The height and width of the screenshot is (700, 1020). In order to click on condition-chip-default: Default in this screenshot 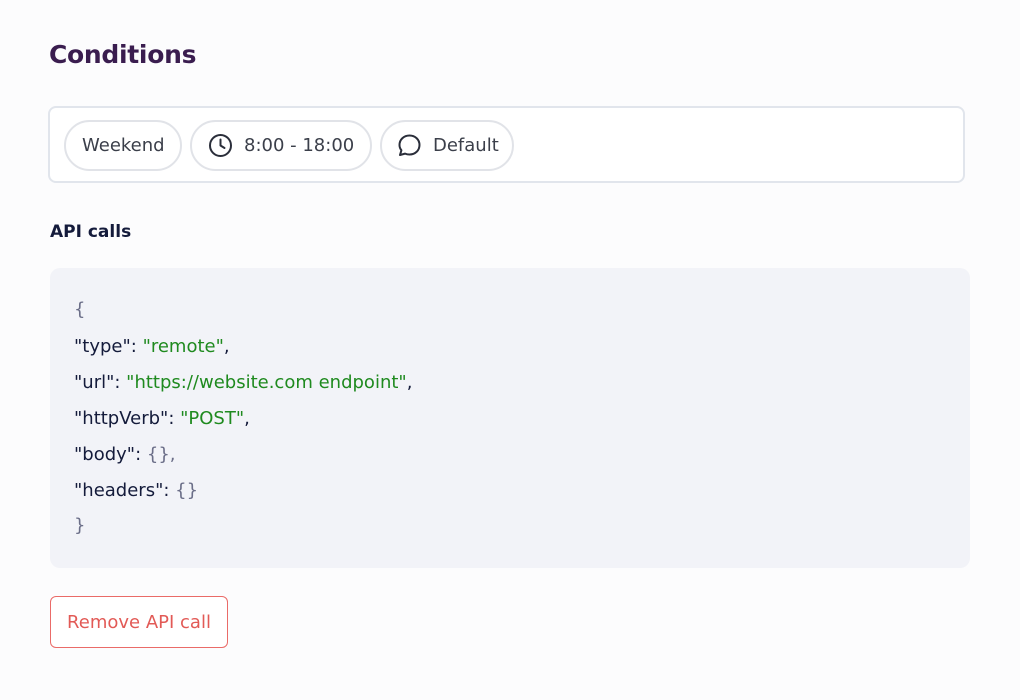, I will do `click(447, 145)`.